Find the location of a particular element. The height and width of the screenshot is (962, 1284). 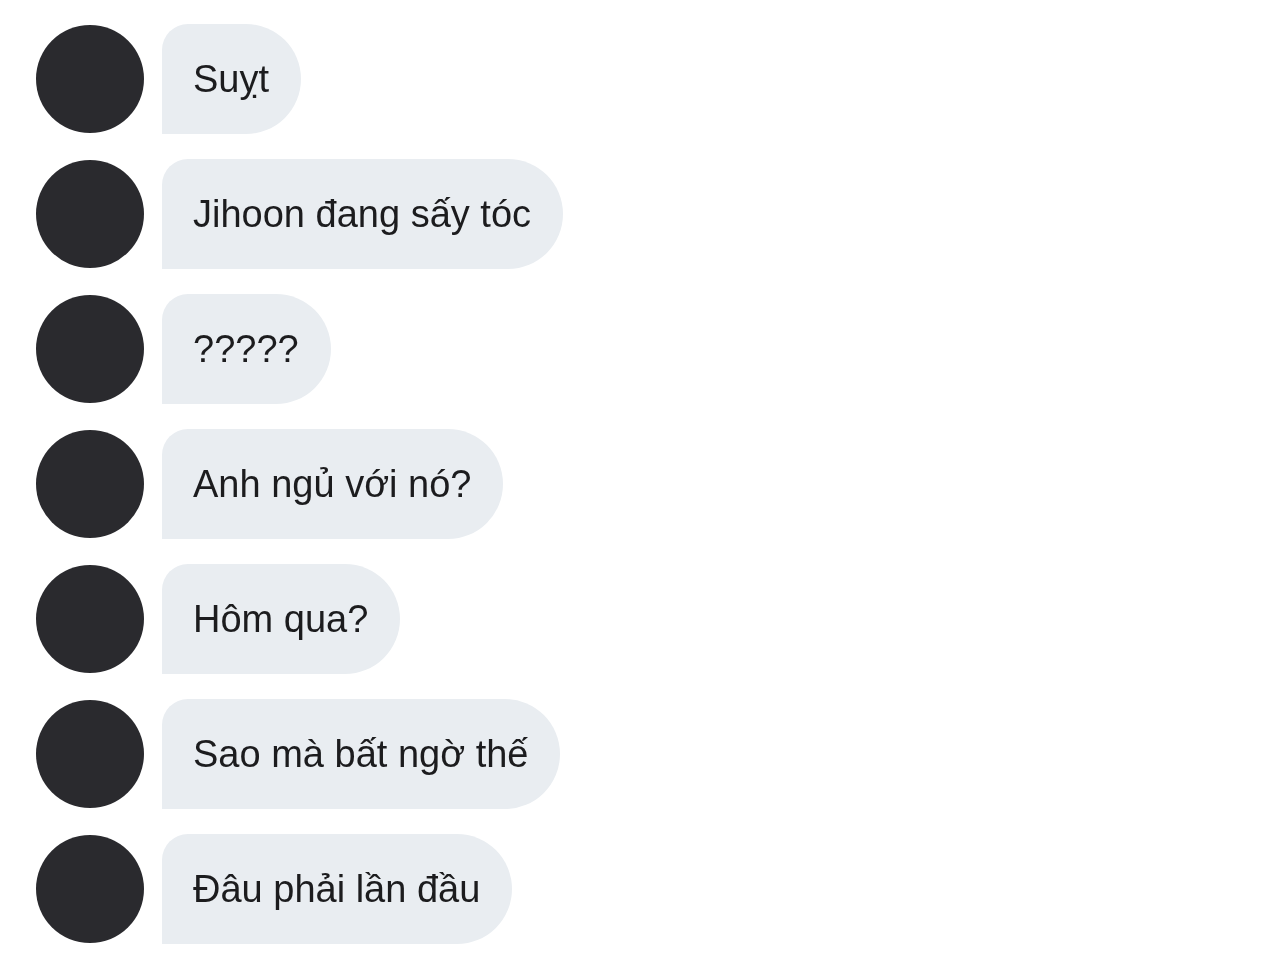

message-bubble: ????? is located at coordinates (246, 349).